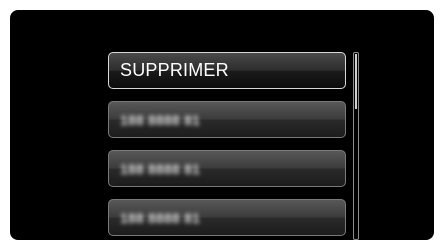  Describe the element at coordinates (356, 81) in the screenshot. I see `scrollbar-thumb` at that location.